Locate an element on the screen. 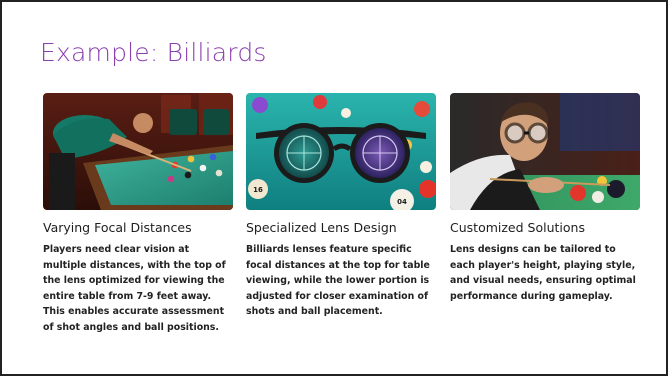 This screenshot has height=376, width=668. player-with-glasses-image is located at coordinates (545, 151).